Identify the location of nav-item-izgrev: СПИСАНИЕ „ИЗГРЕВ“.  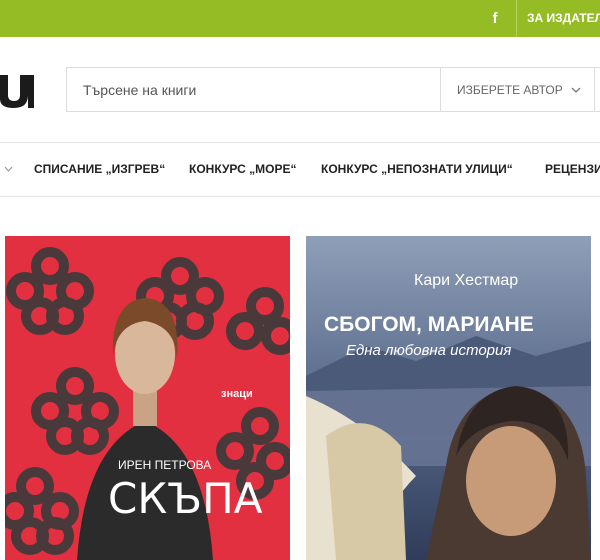
(99, 169).